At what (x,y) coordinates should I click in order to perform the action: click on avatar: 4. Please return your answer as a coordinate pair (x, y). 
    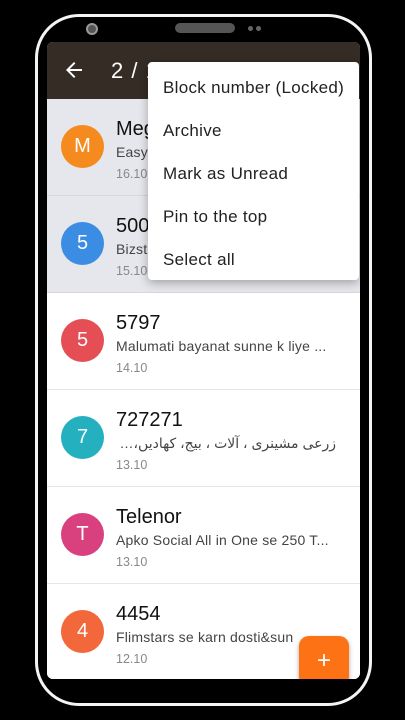
    Looking at the image, I should click on (82, 631).